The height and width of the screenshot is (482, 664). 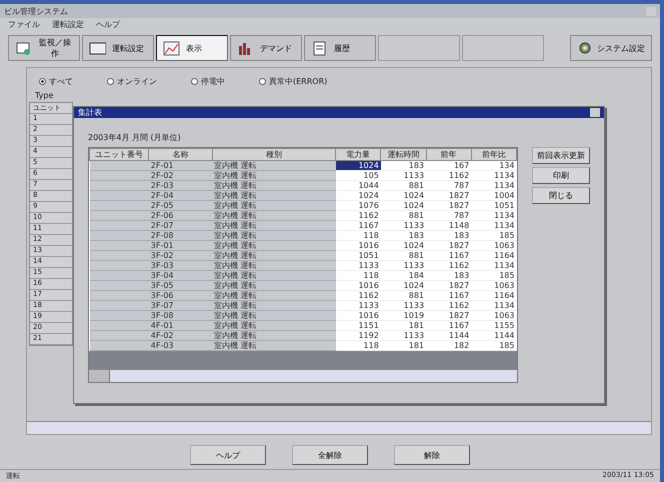 What do you see at coordinates (44, 96) in the screenshot?
I see `list-label: Type` at bounding box center [44, 96].